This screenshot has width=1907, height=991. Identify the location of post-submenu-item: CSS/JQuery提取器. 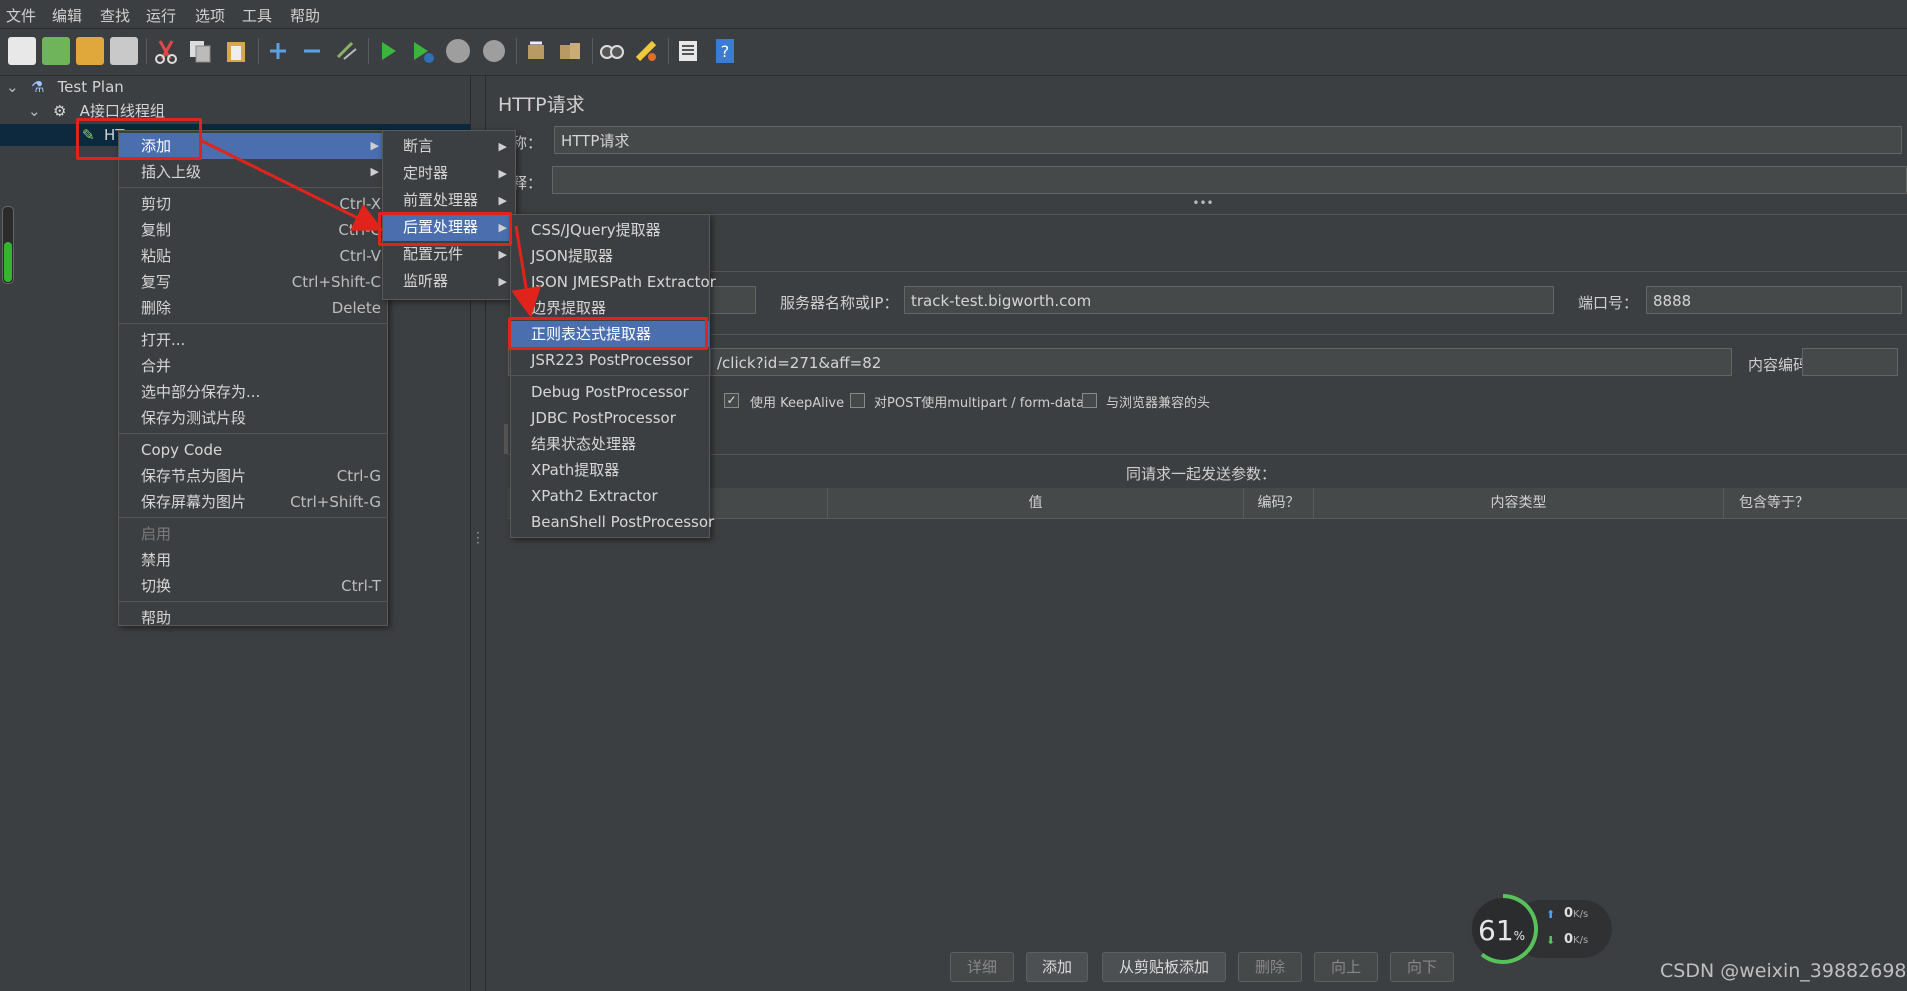
(610, 230).